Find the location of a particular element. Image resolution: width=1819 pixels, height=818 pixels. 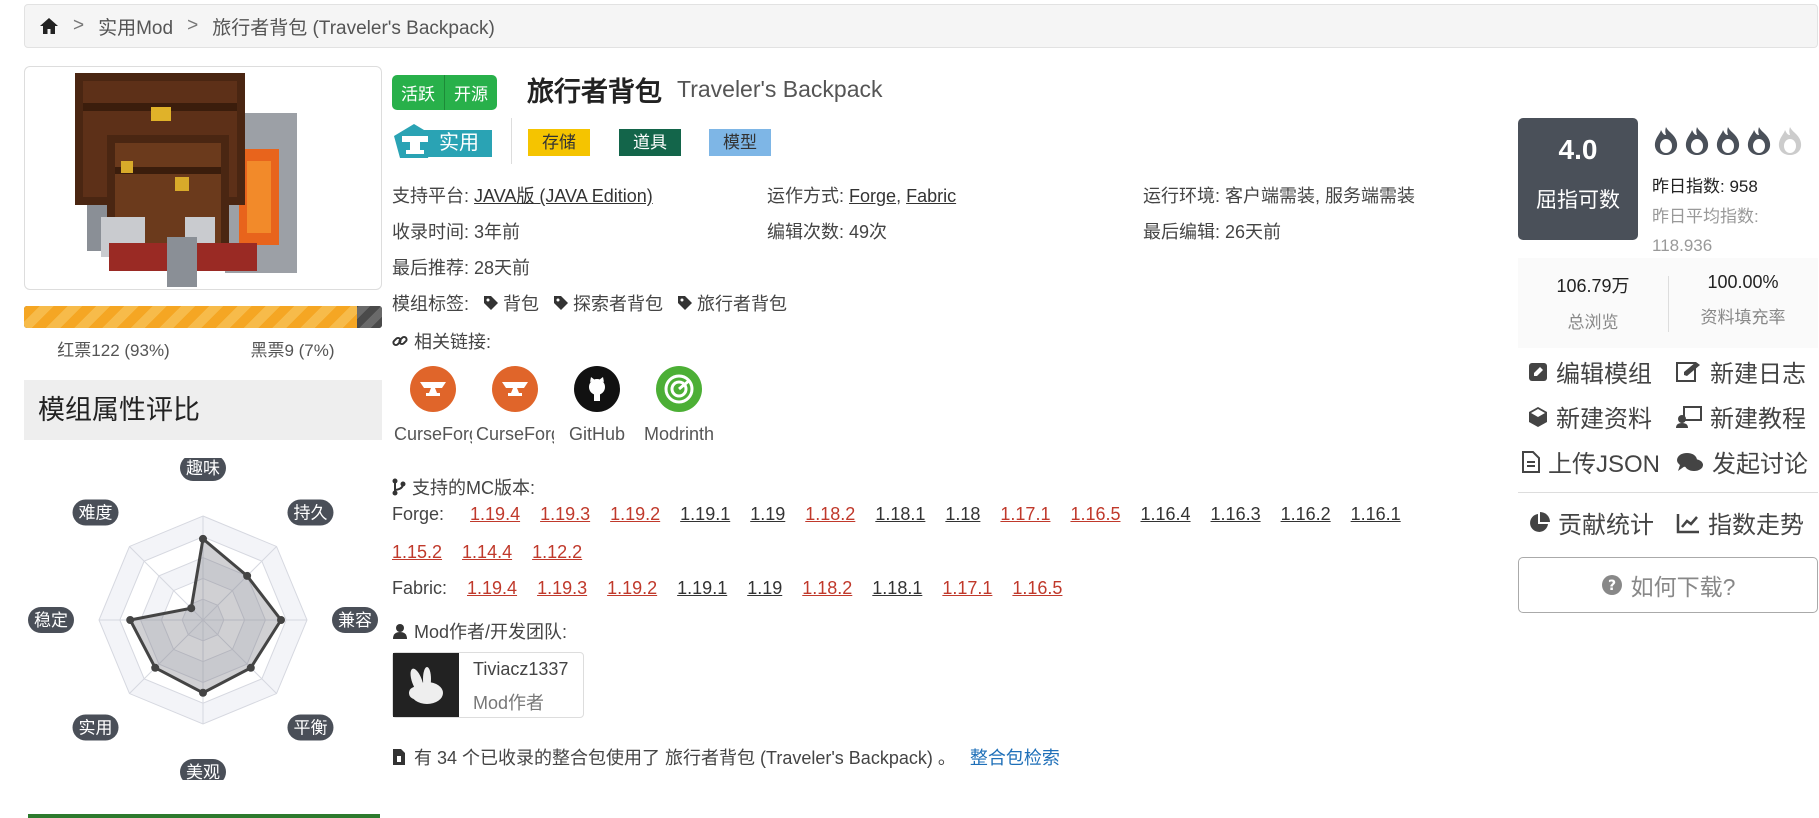

author-role: Mod作者 is located at coordinates (509, 703).